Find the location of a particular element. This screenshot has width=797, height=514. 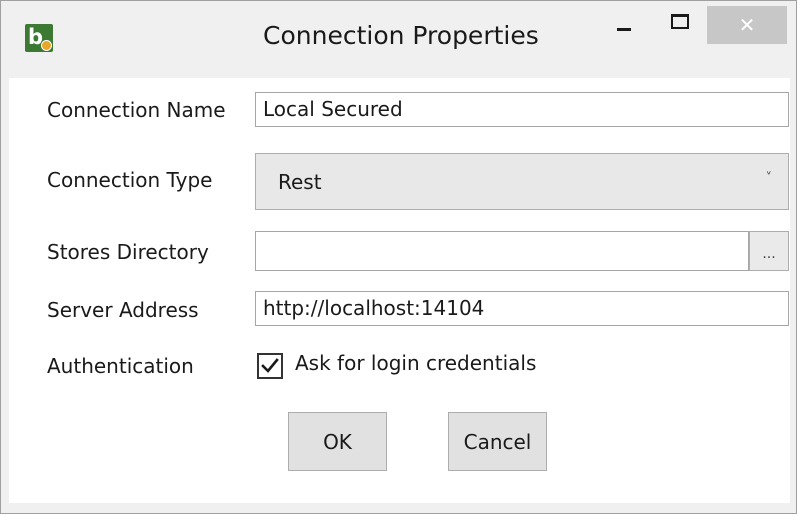

cancel-button: Cancel is located at coordinates (497, 441).